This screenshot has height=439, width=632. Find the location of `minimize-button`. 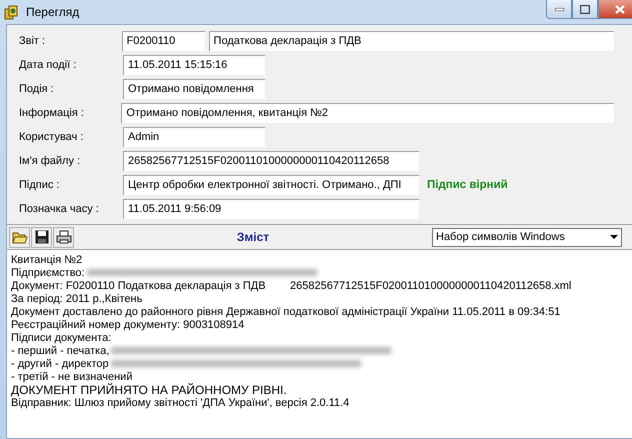

minimize-button is located at coordinates (559, 9).